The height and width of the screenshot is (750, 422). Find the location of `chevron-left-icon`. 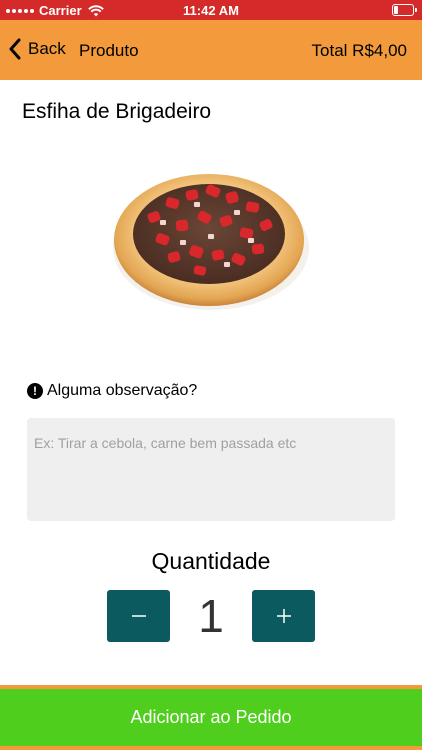

chevron-left-icon is located at coordinates (15, 49).